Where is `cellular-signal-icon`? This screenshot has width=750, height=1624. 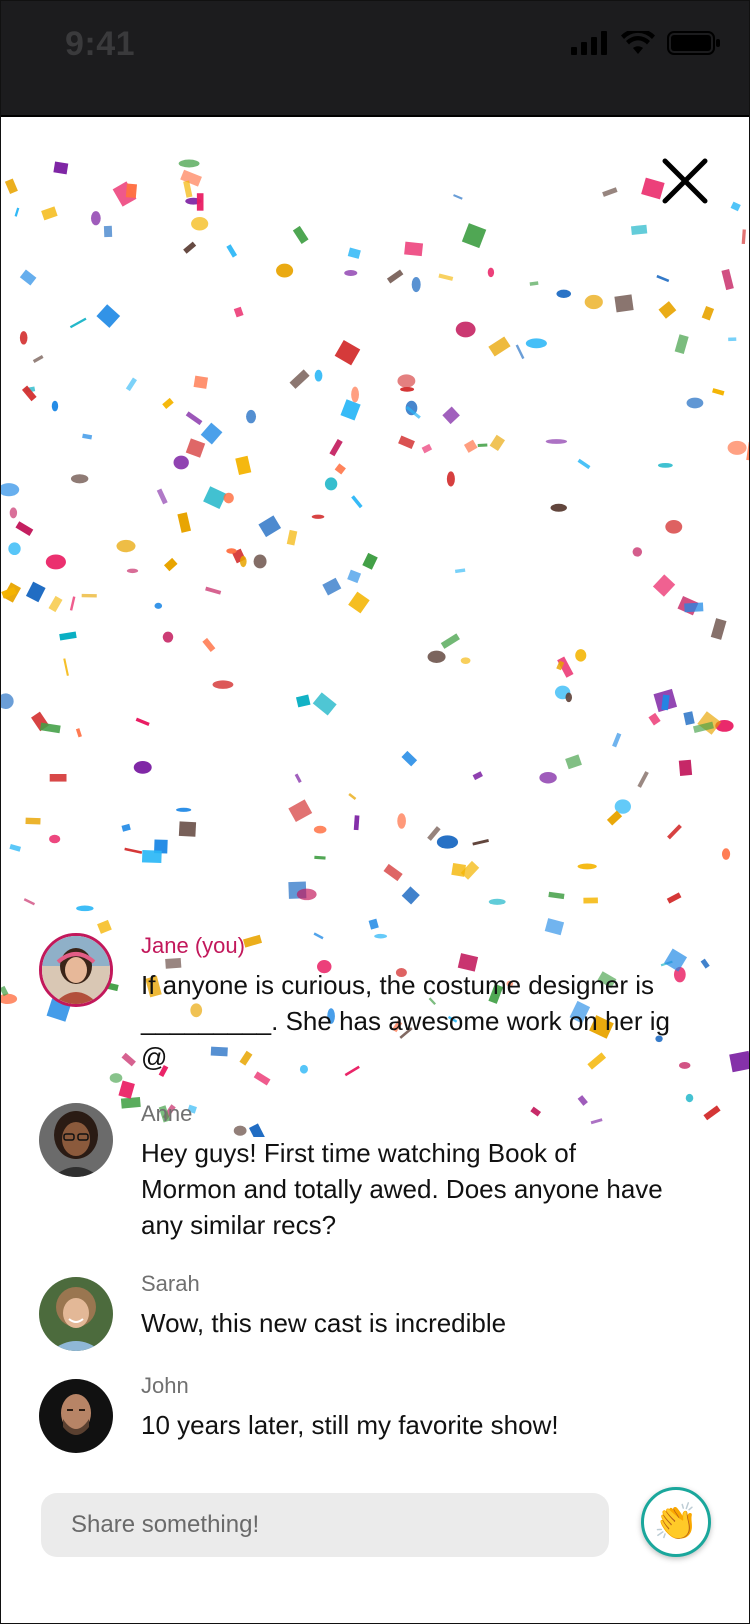 cellular-signal-icon is located at coordinates (590, 45).